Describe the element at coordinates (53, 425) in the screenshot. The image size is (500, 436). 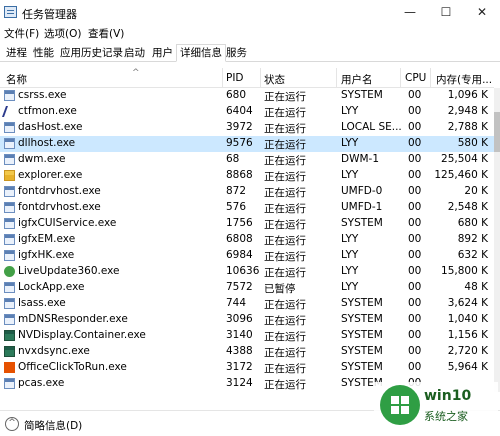
I see `fewer-details-link: 简略信息(D)` at that location.